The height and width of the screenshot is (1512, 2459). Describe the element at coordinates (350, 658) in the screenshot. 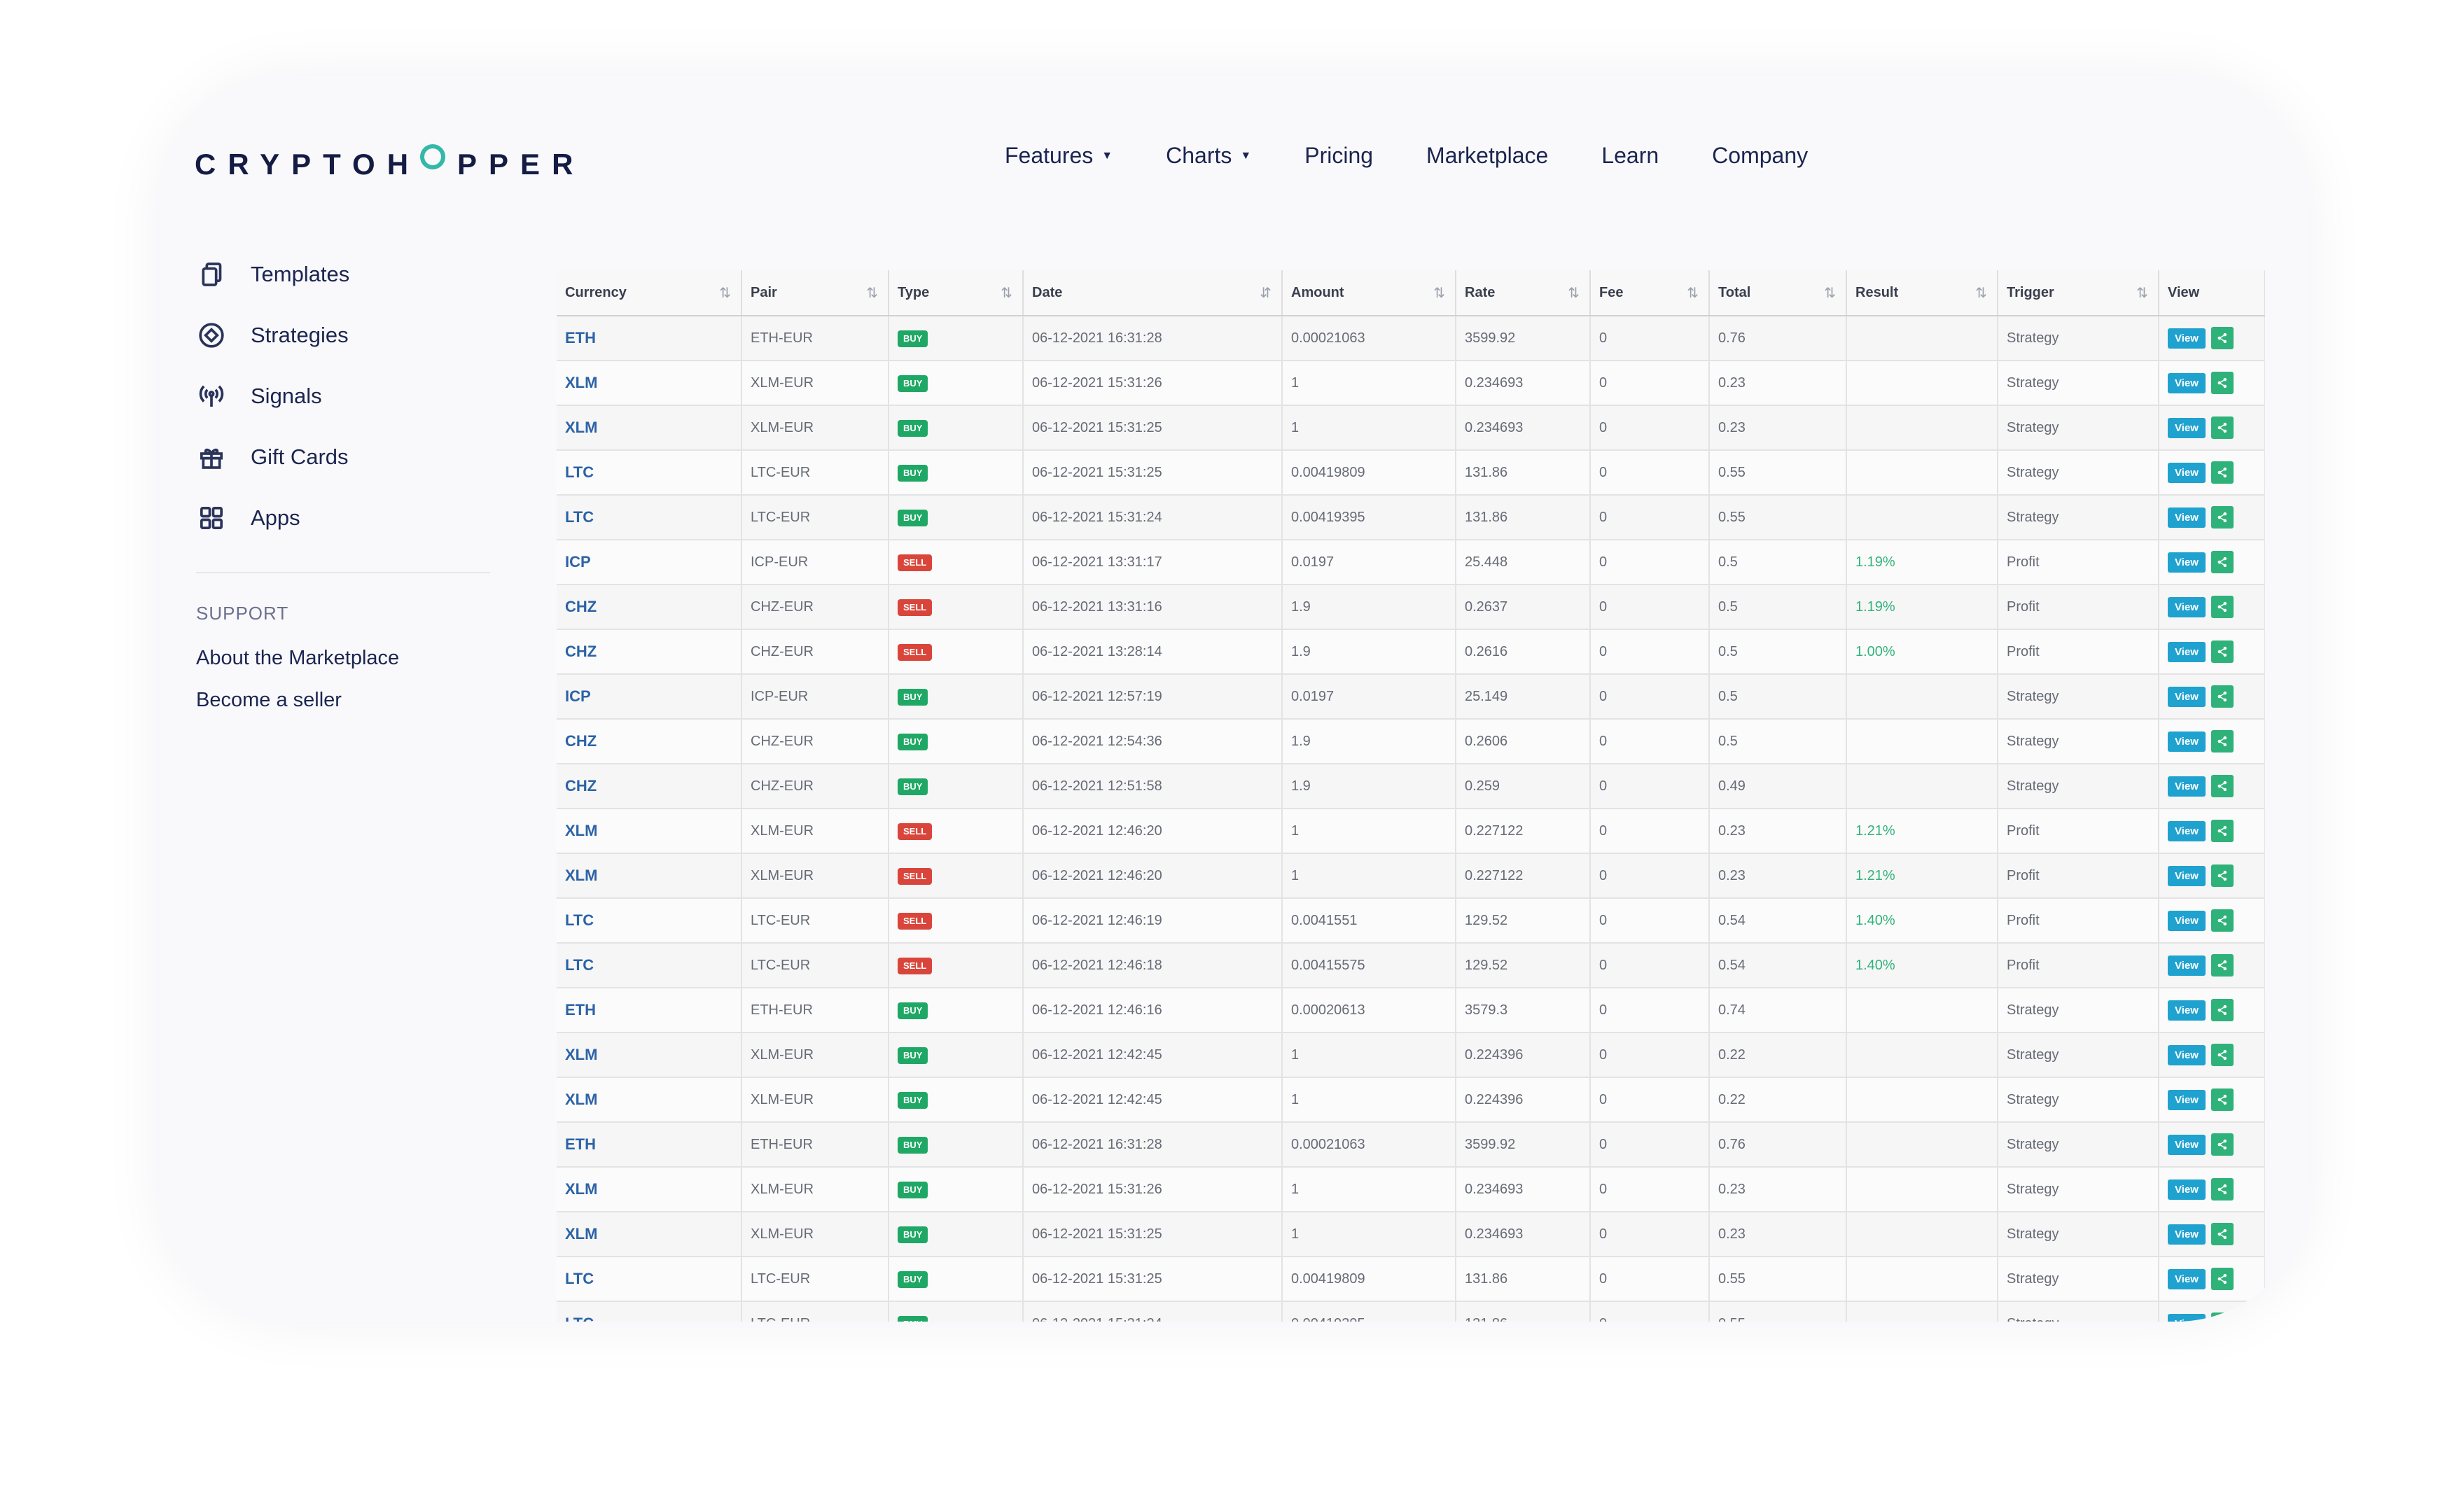

I see `about-marketplace-link: About the Marketplace` at that location.